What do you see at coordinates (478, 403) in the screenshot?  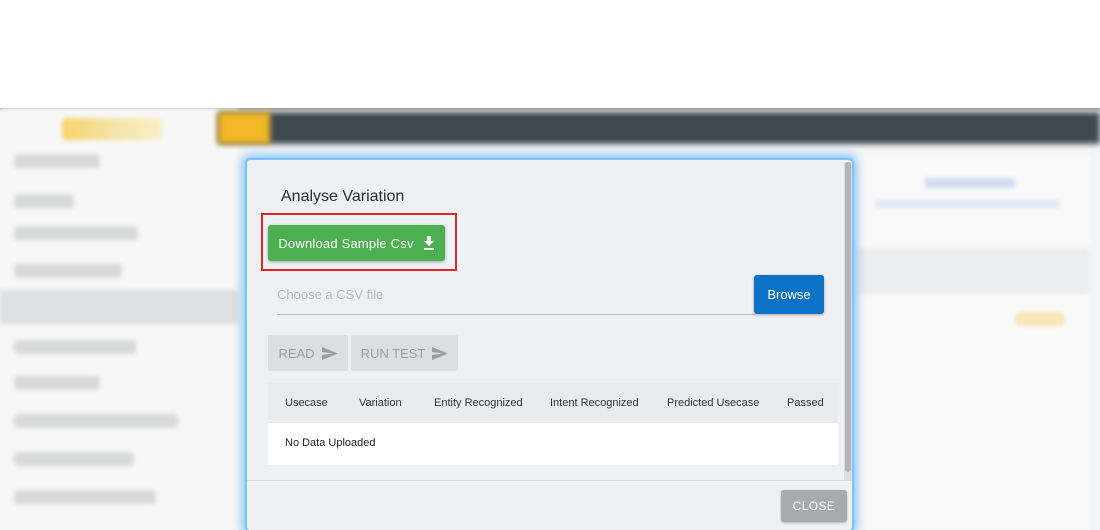 I see `column-header-entity-recognized: Entity Recognized` at bounding box center [478, 403].